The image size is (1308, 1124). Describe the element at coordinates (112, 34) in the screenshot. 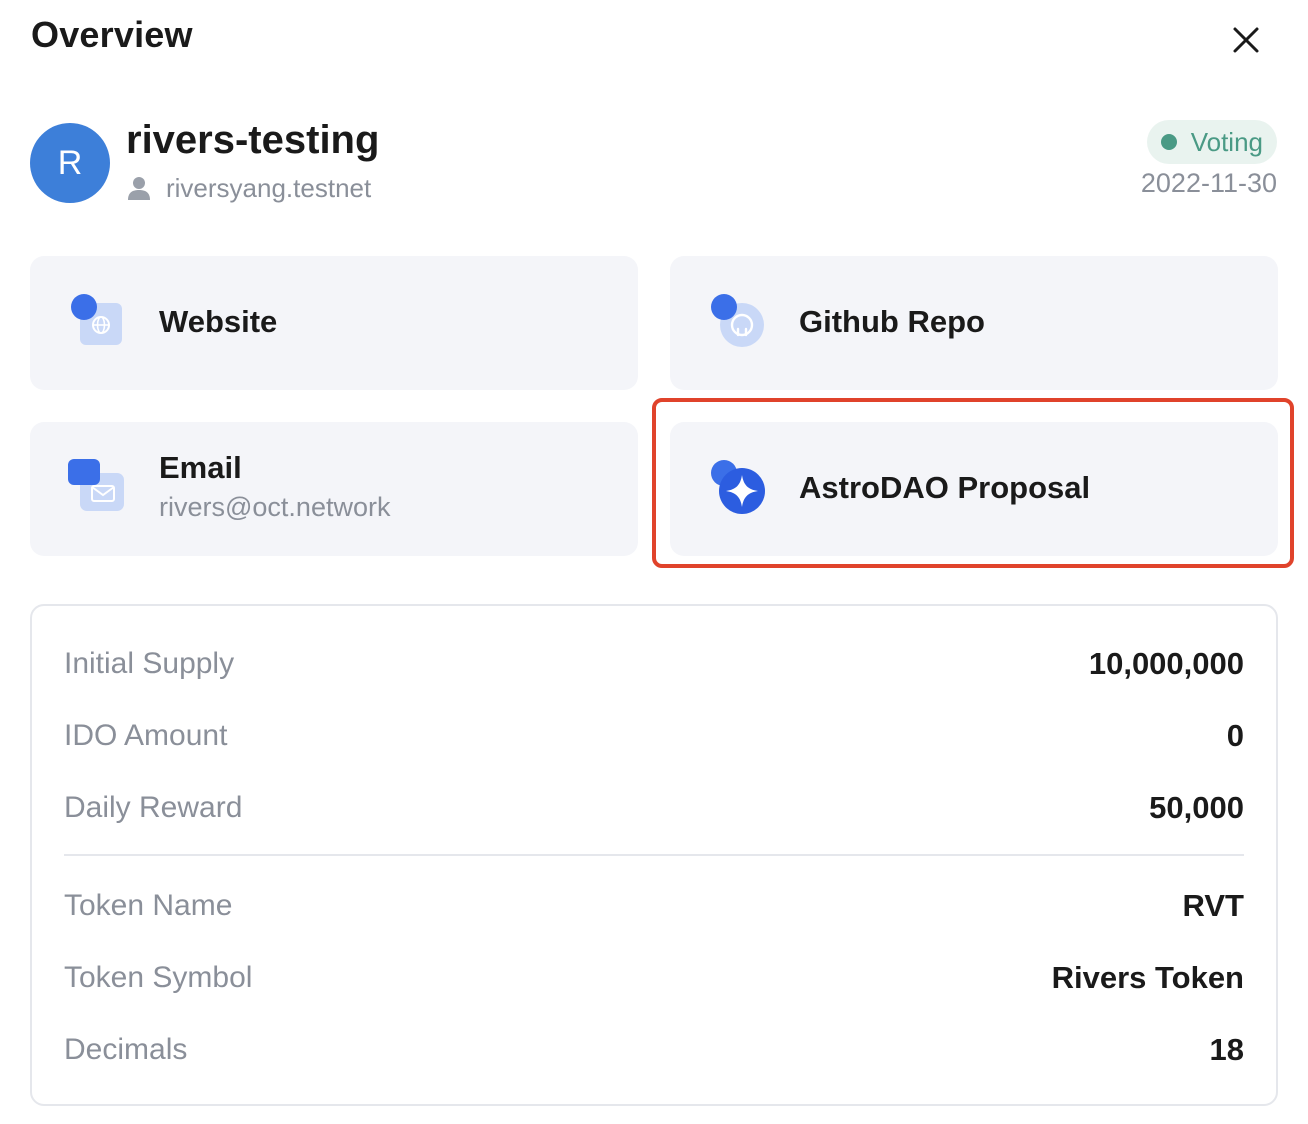

I see `page-title: Overview` at that location.